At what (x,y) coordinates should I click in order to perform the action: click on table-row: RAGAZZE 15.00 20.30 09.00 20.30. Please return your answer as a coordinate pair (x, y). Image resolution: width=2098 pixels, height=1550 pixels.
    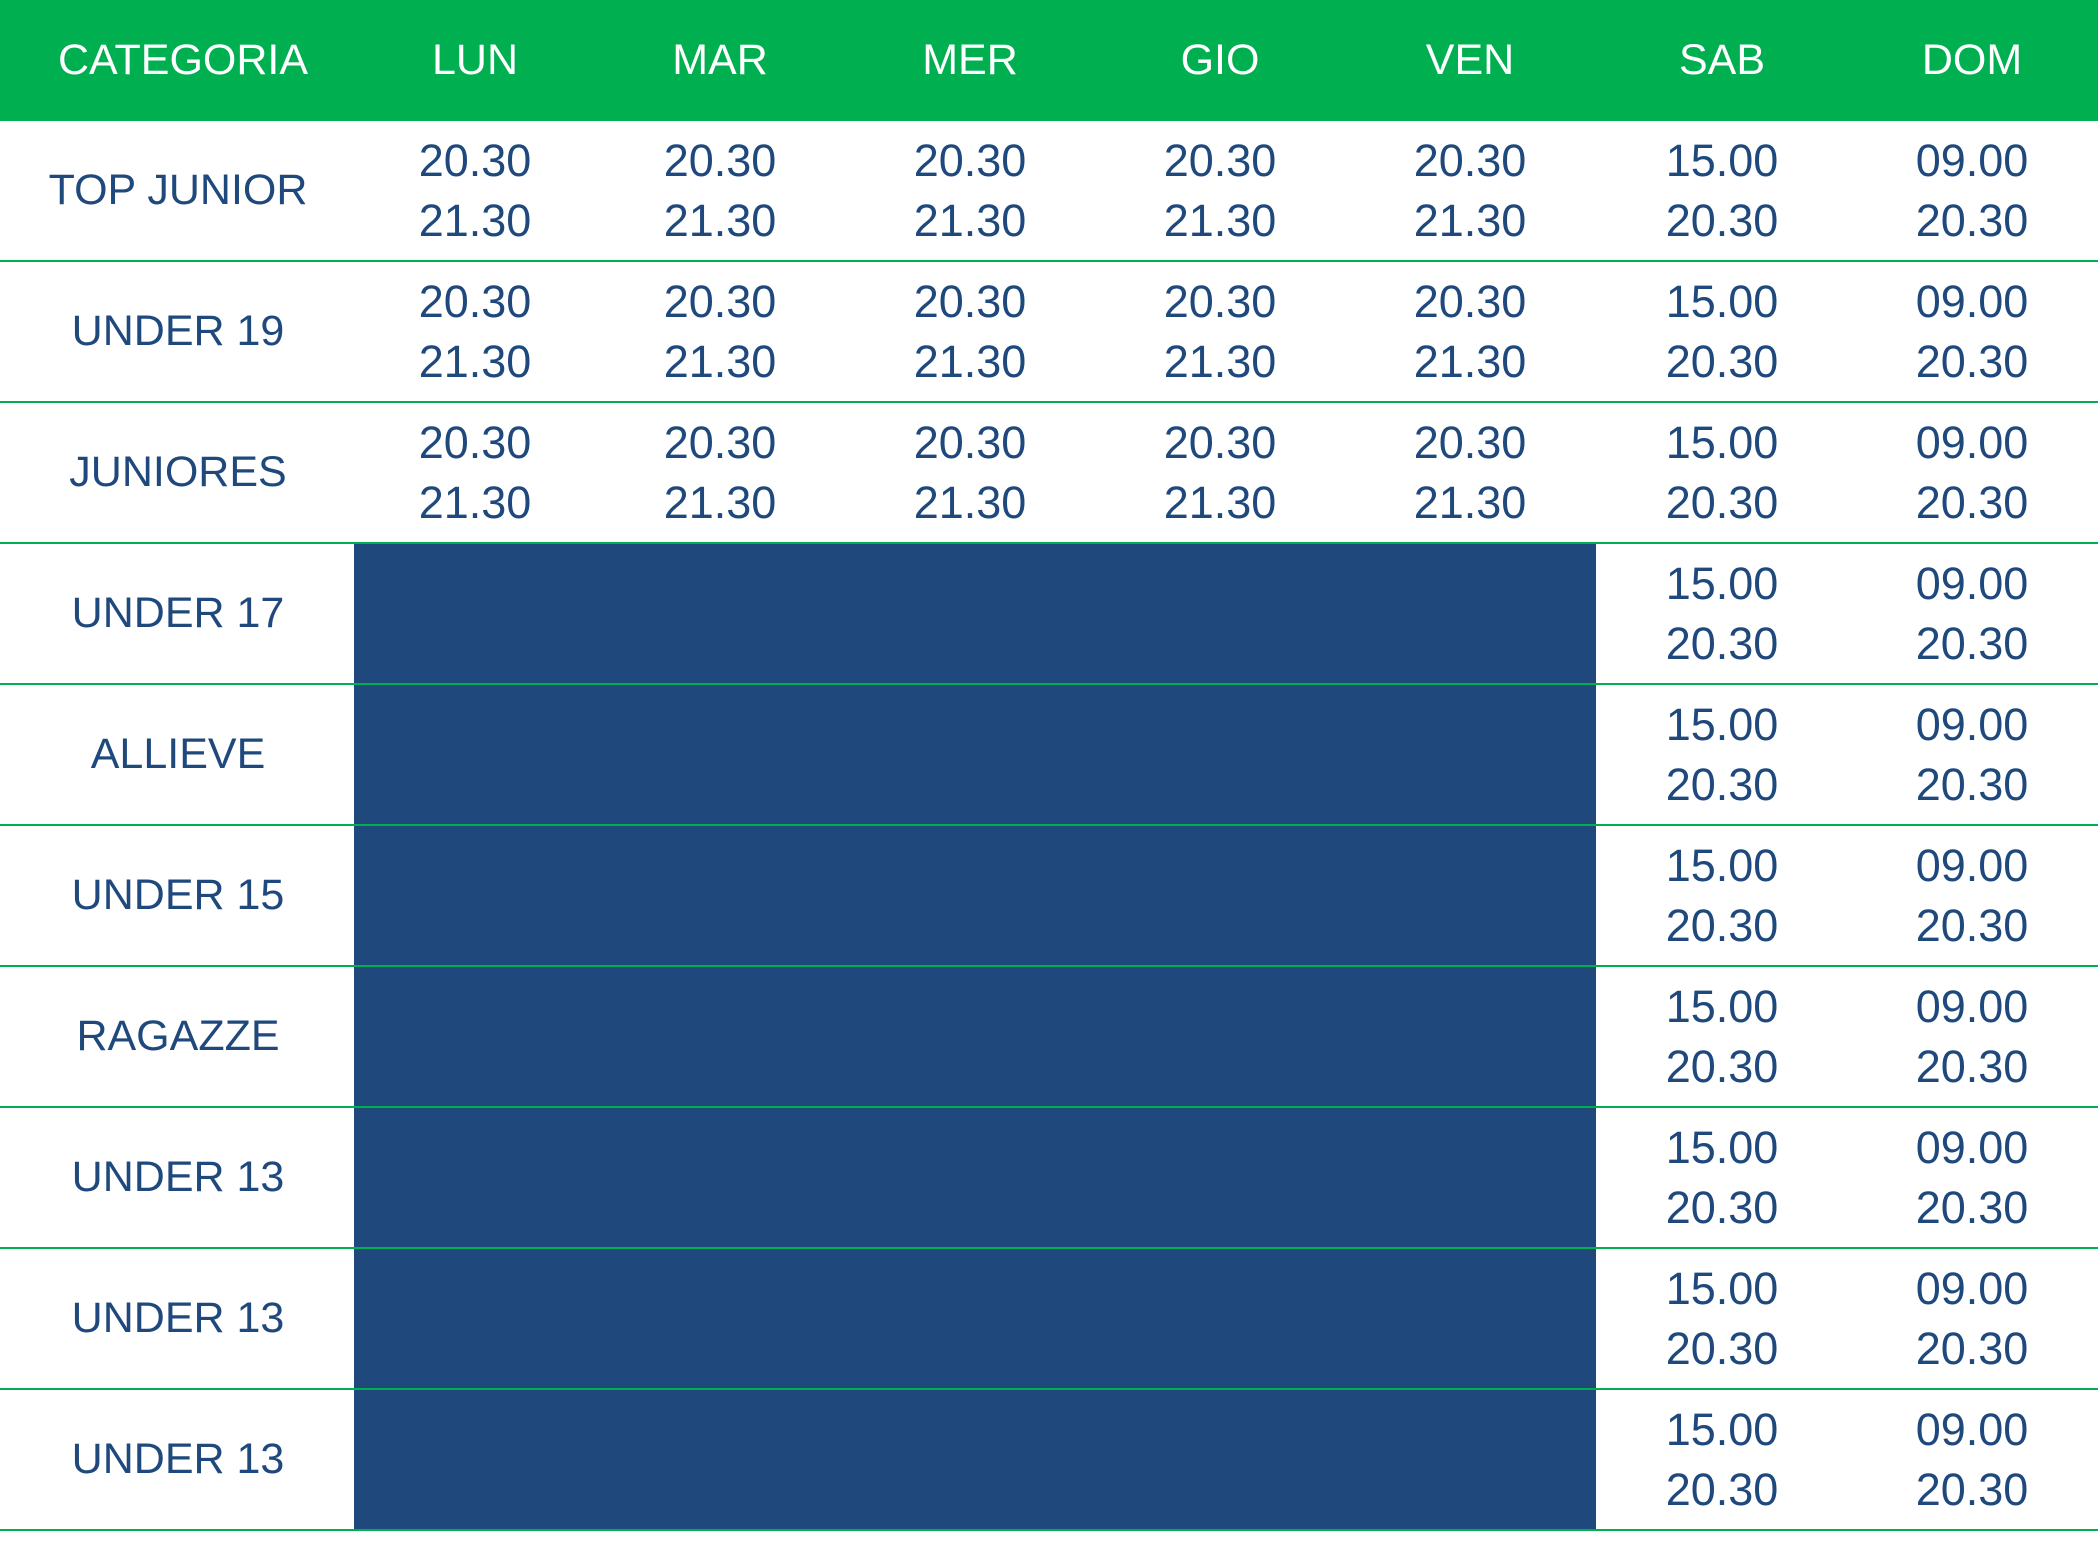
    Looking at the image, I should click on (1049, 1037).